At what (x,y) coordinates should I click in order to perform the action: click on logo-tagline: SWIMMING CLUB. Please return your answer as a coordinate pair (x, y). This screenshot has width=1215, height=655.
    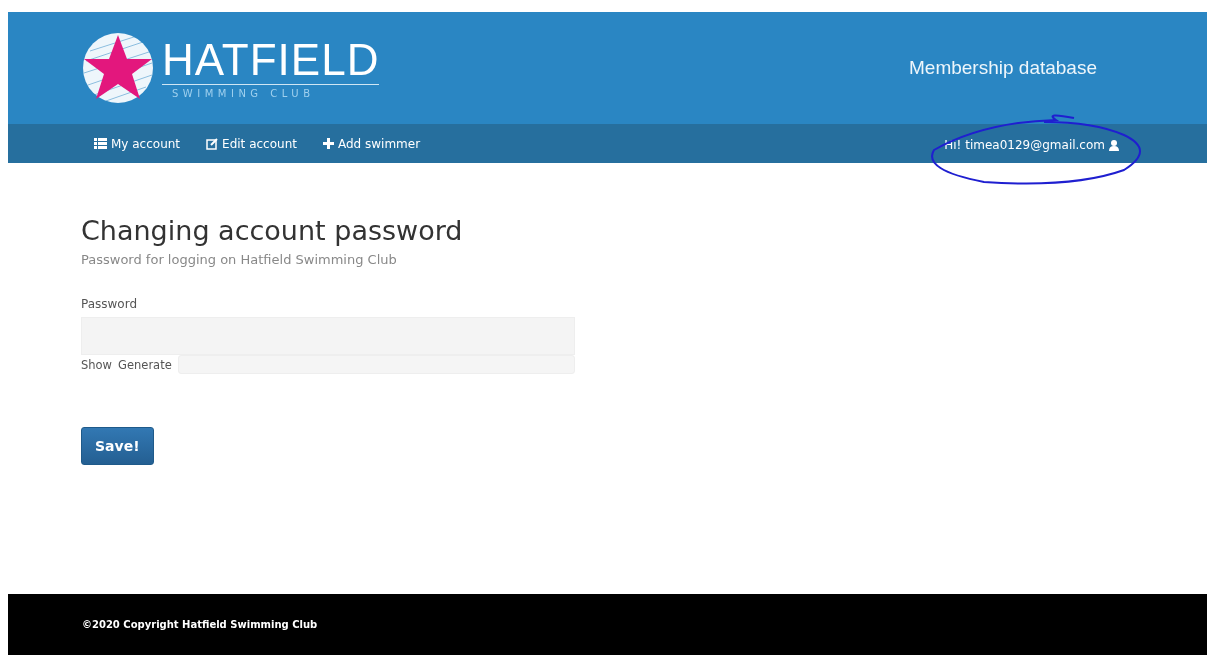
    Looking at the image, I should click on (243, 93).